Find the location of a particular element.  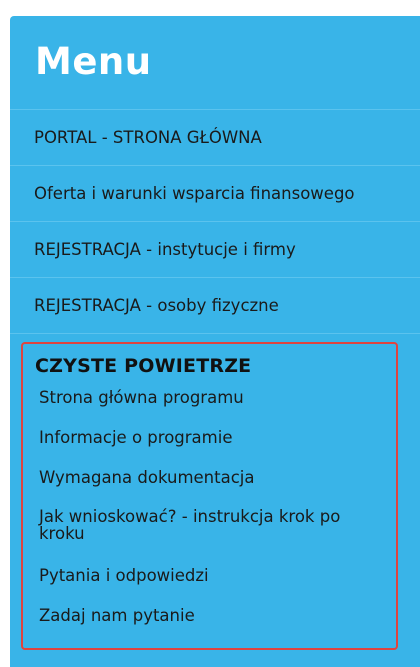

submenu-item-program-info: Informacje o programie is located at coordinates (214, 437).